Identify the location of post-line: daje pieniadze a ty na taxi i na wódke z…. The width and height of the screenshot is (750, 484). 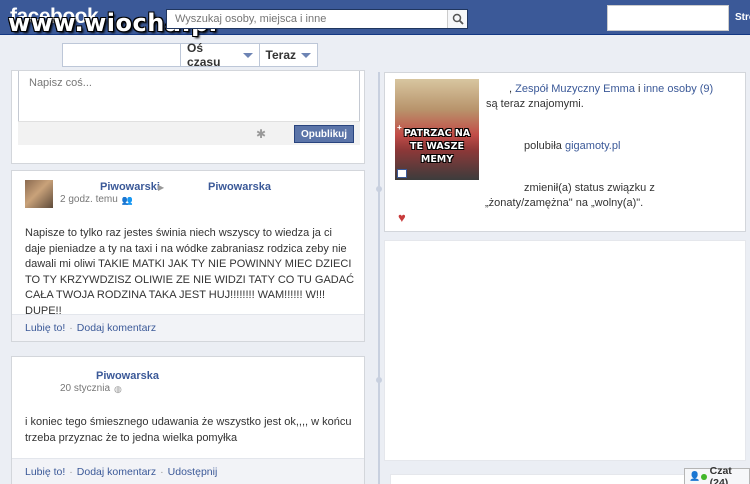
(186, 248).